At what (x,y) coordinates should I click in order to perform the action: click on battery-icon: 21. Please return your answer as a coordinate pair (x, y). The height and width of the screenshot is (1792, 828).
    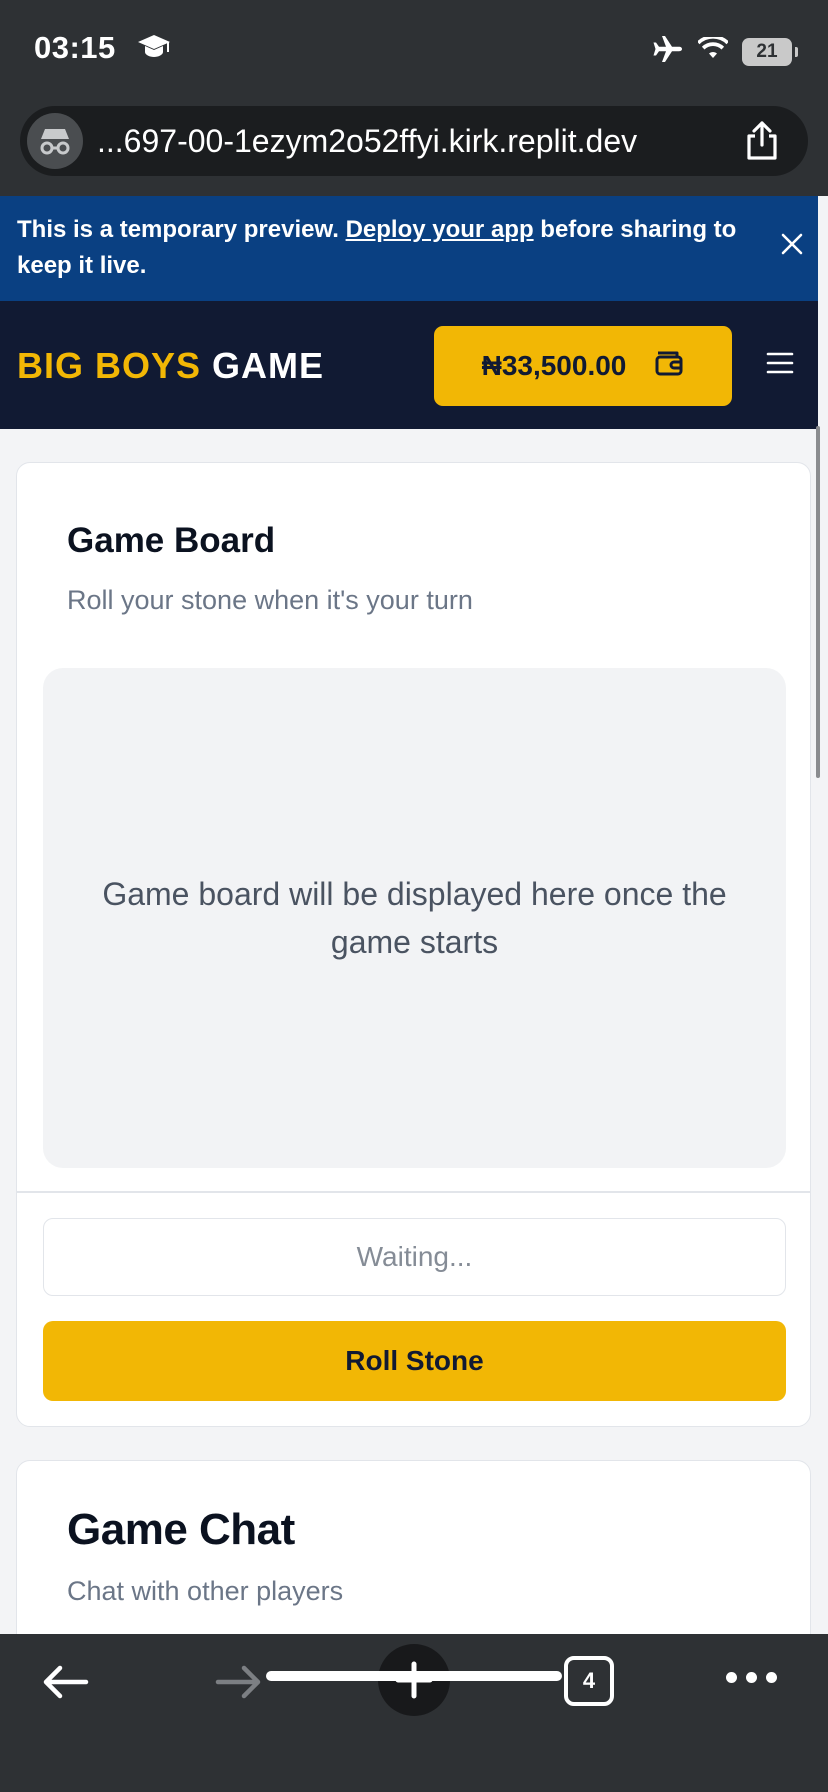
    Looking at the image, I should click on (770, 51).